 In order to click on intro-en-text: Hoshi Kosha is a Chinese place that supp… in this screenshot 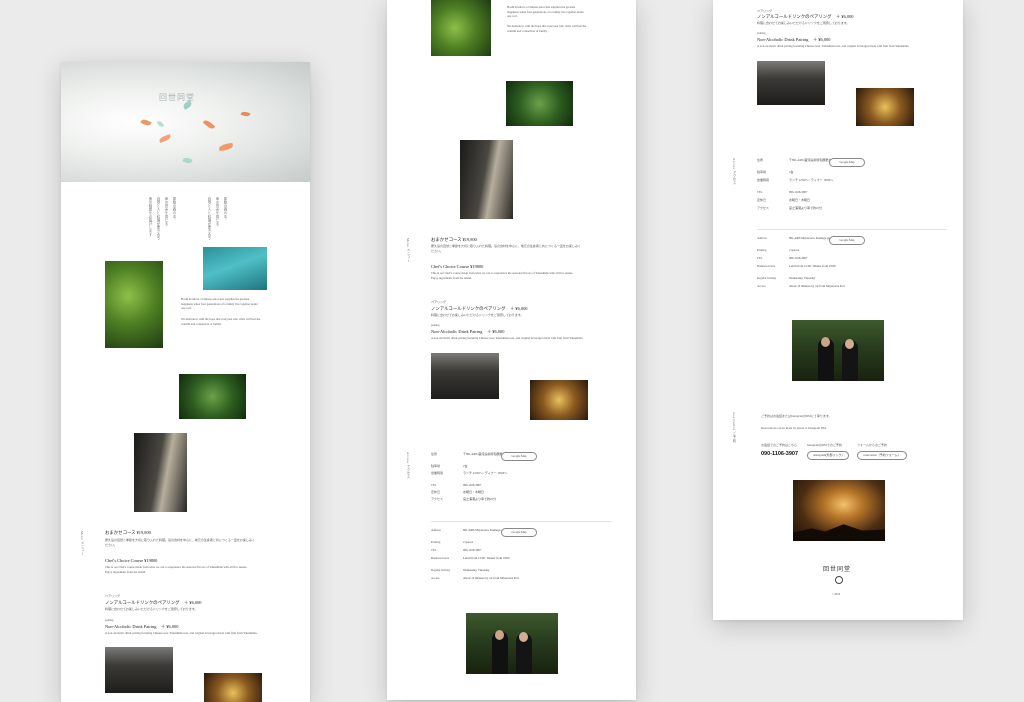, I will do `click(219, 304)`.